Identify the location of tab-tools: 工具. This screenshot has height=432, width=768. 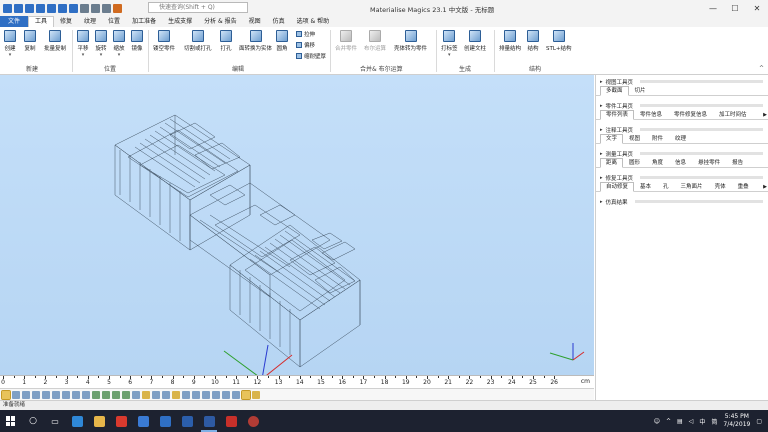
(41, 21).